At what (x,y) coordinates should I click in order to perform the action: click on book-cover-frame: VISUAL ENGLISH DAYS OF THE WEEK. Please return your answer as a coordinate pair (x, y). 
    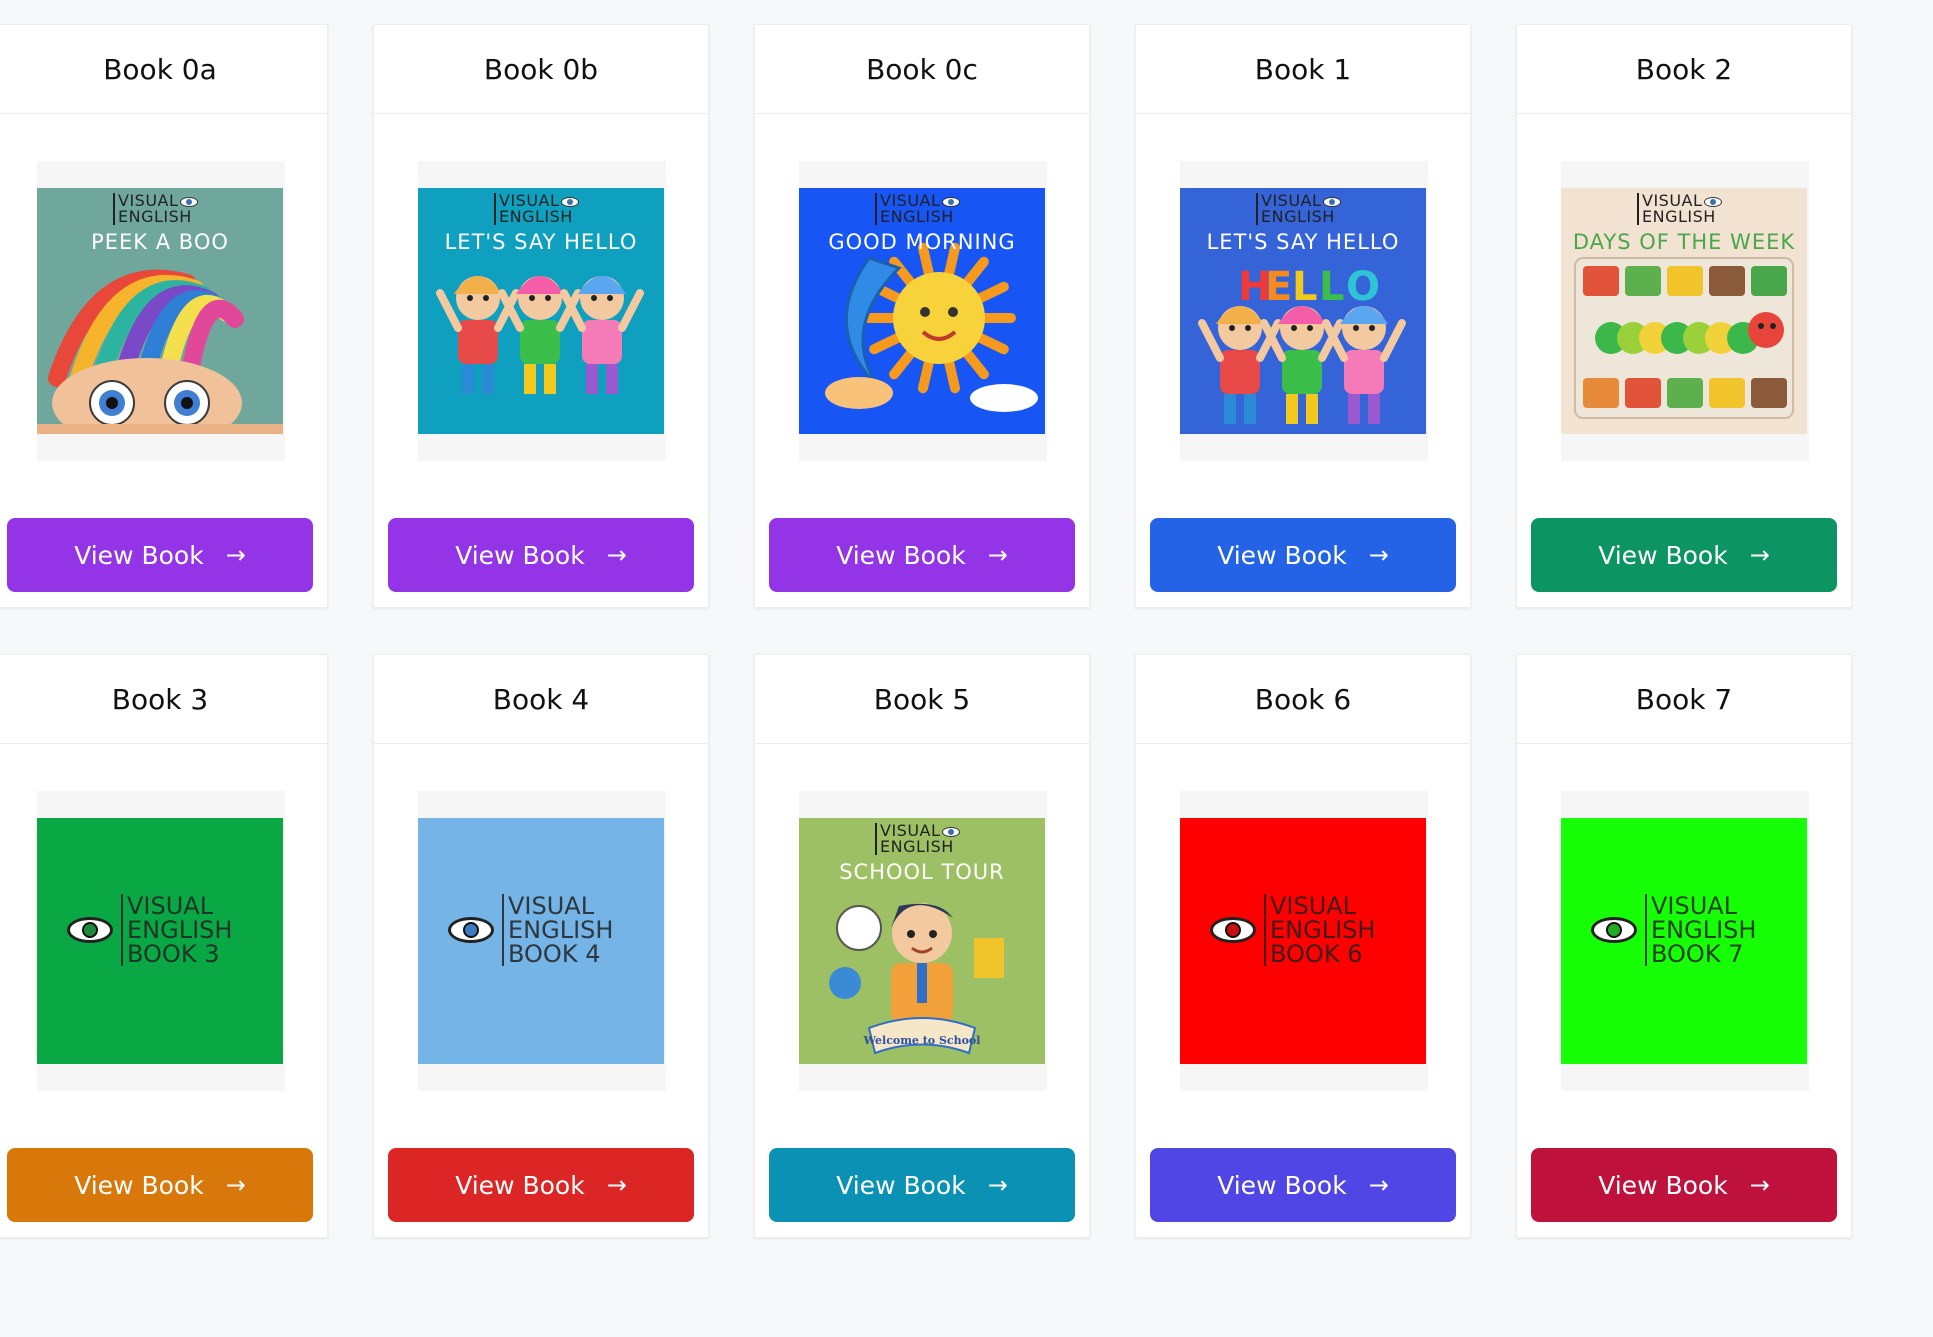
    Looking at the image, I should click on (1685, 311).